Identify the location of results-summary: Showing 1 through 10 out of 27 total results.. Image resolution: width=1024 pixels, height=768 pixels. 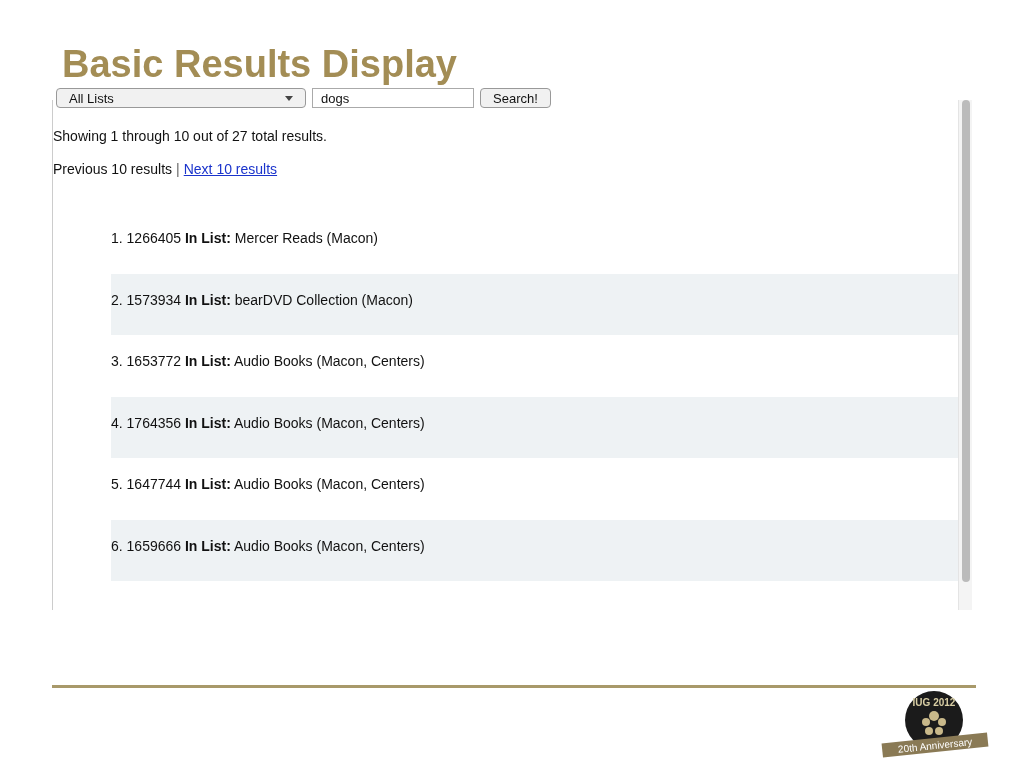
(190, 136).